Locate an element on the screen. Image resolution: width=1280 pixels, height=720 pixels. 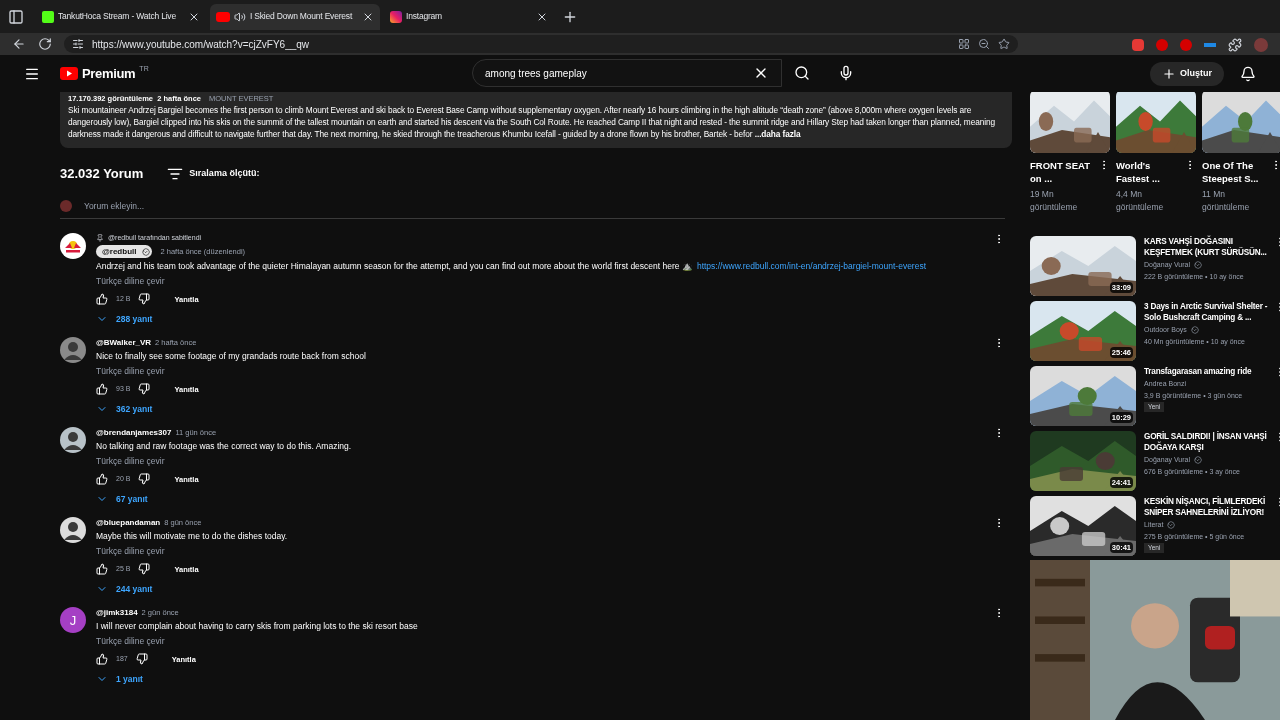
replies-button: 362 yanıt is located at coordinates (124, 409).